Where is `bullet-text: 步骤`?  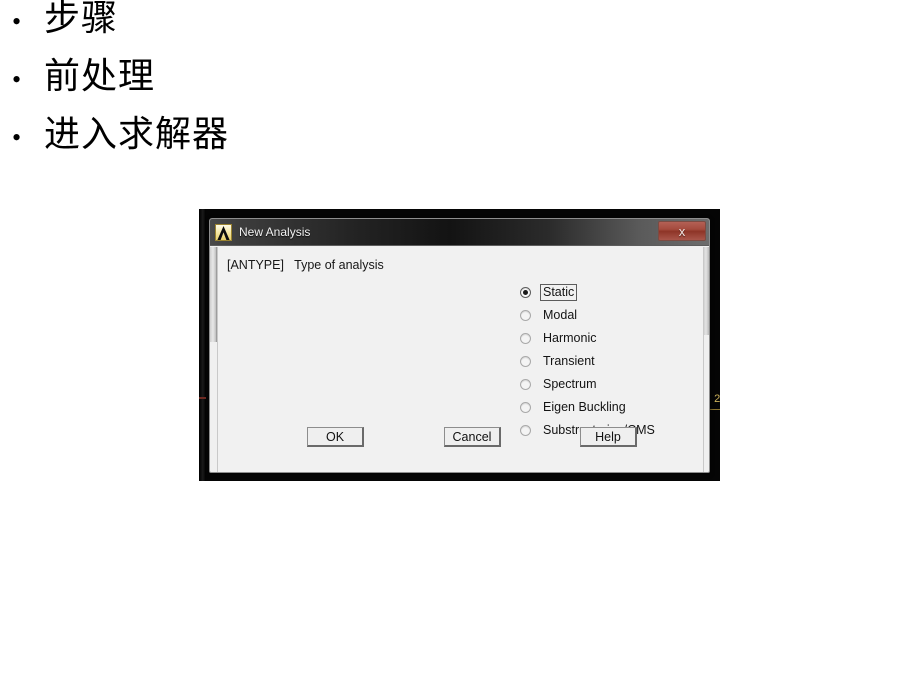
bullet-text: 步骤 is located at coordinates (81, 19).